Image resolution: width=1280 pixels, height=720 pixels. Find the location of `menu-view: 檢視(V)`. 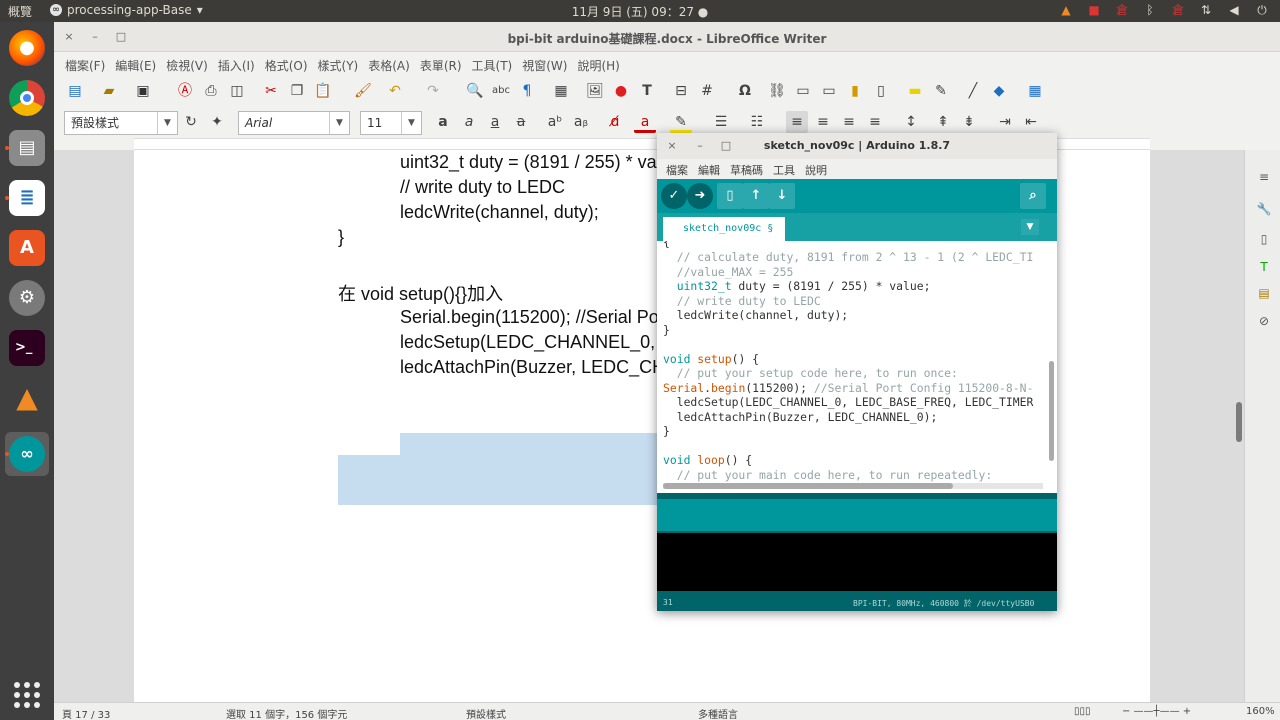

menu-view: 檢視(V) is located at coordinates (187, 64).